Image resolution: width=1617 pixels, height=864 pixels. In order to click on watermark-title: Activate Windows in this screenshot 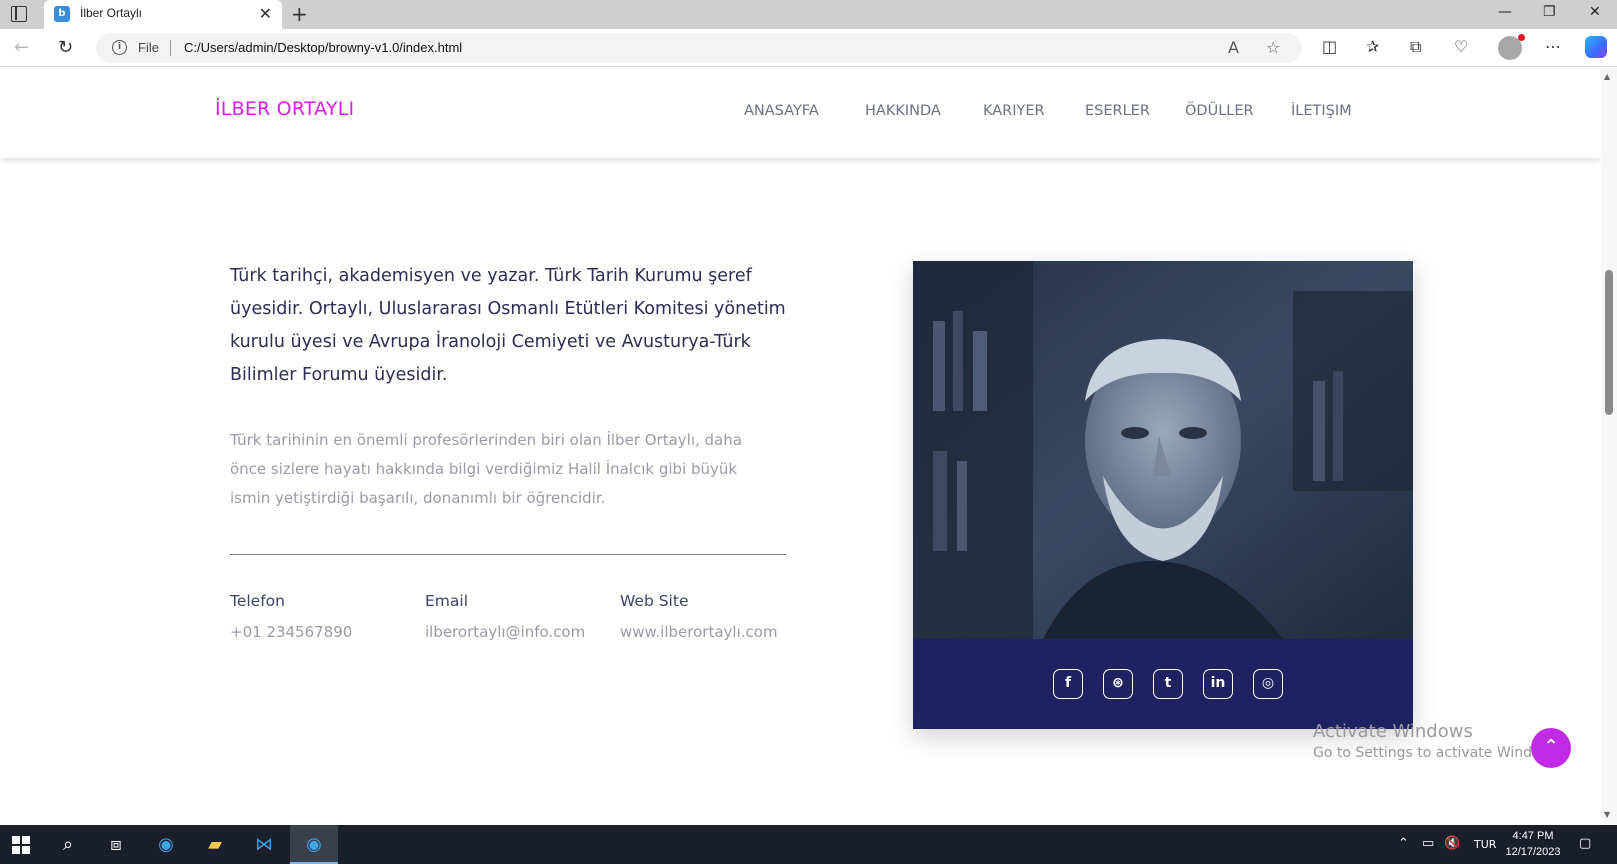, I will do `click(1393, 731)`.